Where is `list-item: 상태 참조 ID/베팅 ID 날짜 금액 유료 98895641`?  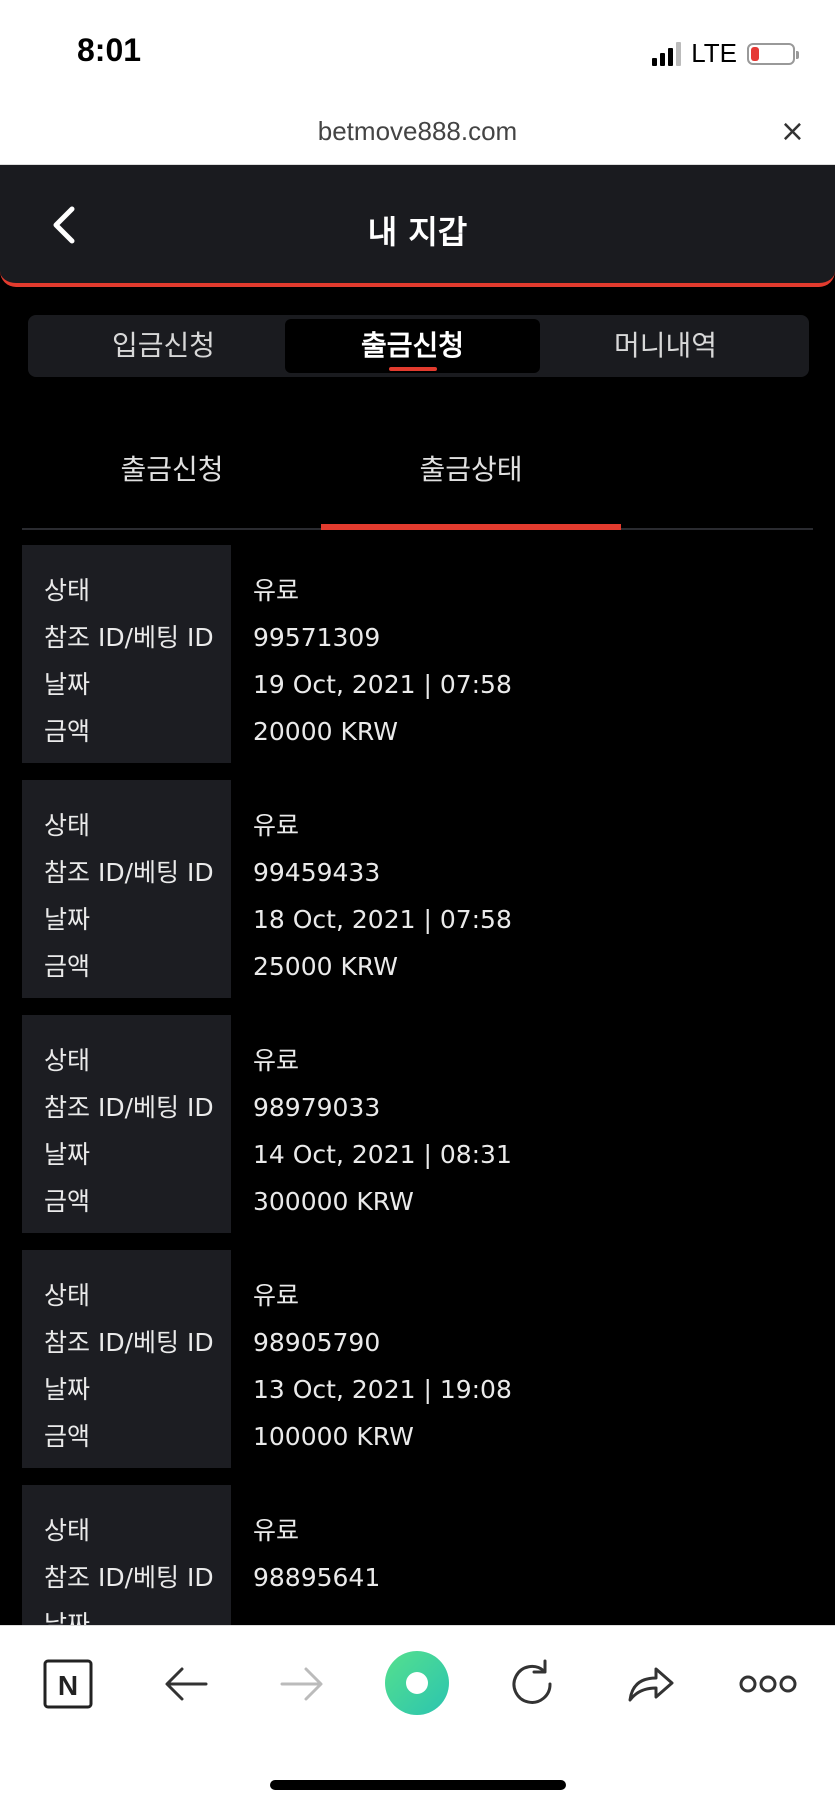
list-item: 상태 참조 ID/베팅 ID 날짜 금액 유료 98895641 is located at coordinates (417, 1555).